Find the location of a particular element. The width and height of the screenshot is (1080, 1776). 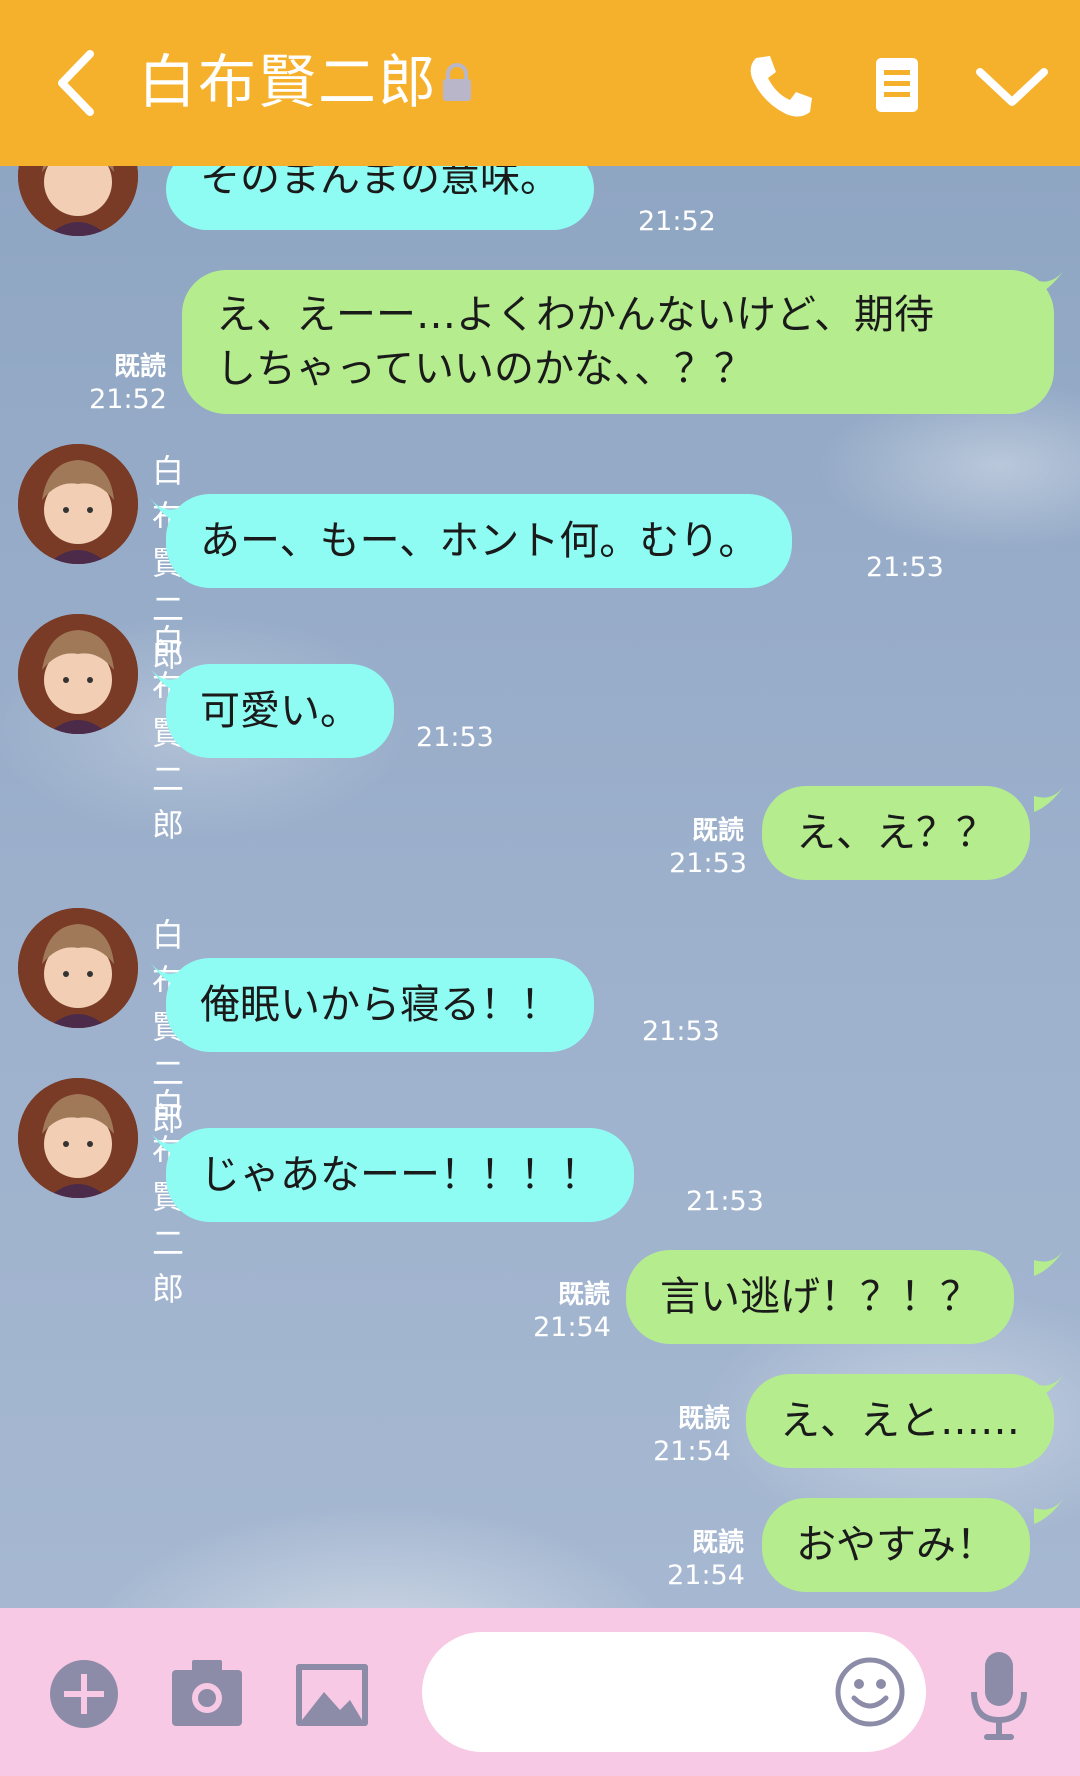

camera-icon is located at coordinates (207, 1693).